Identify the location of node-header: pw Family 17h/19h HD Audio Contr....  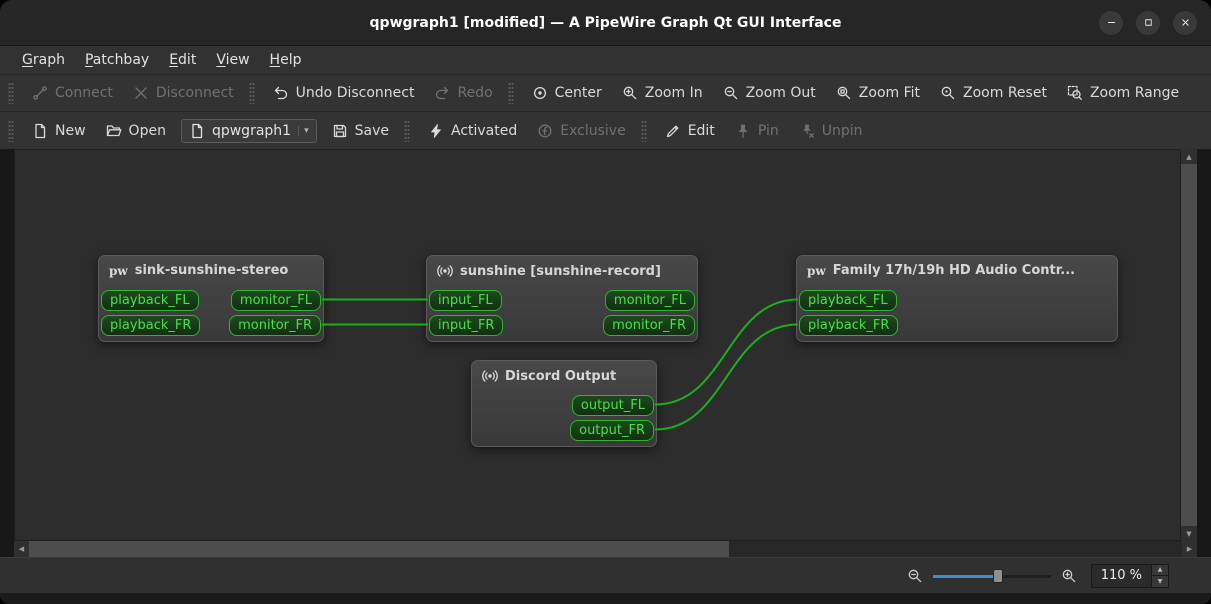
(957, 267).